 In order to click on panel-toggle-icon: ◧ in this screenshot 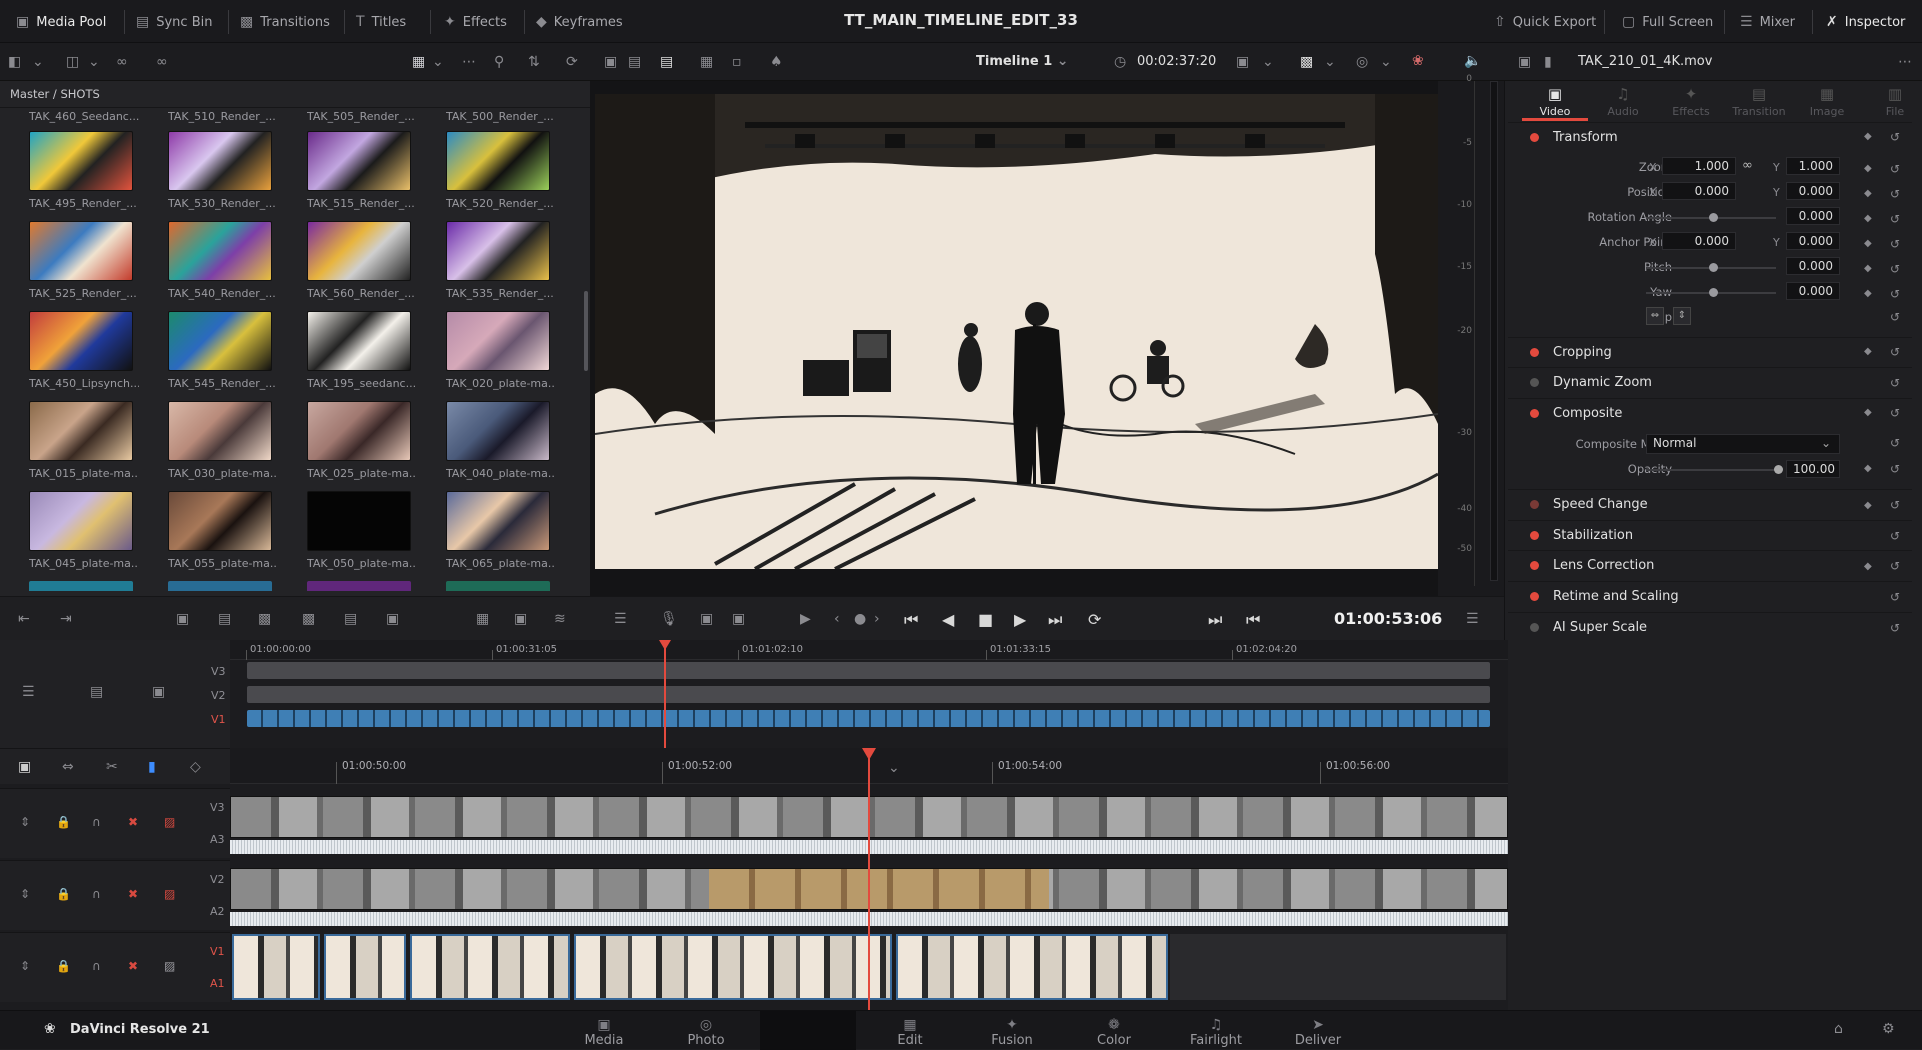, I will do `click(14, 62)`.